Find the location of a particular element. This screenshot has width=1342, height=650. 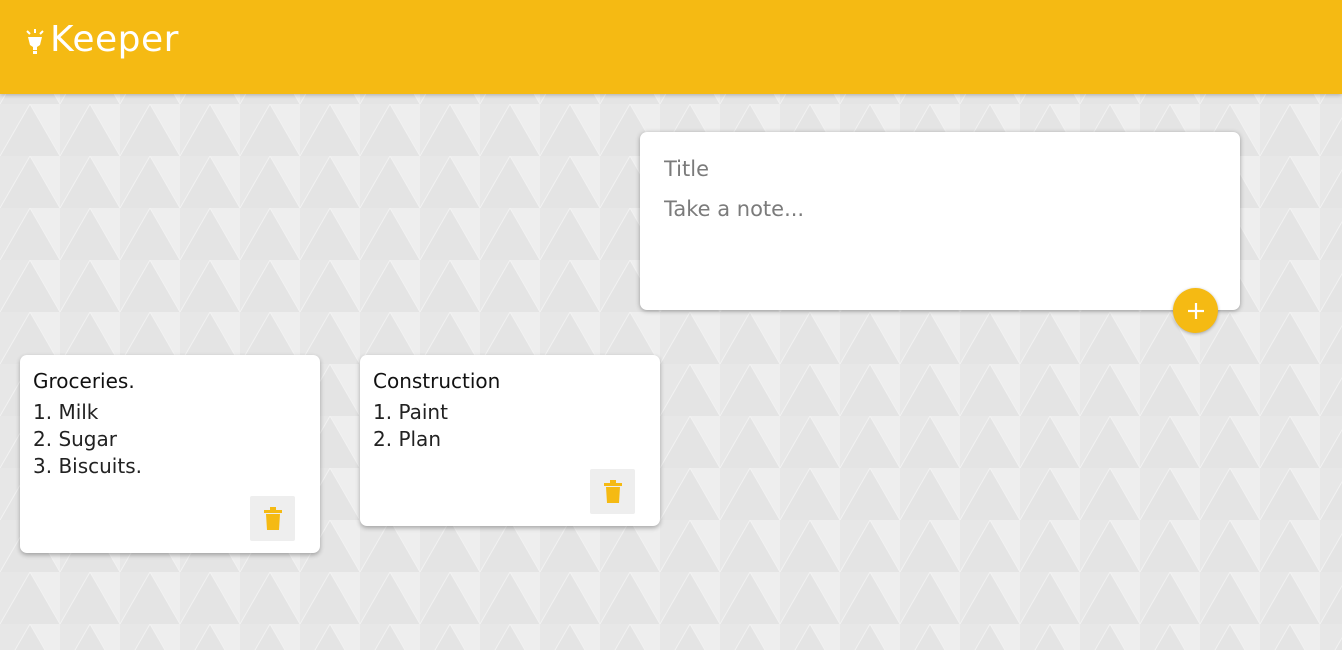

note-card: Construction 1. Paint 2. Plan is located at coordinates (510, 440).